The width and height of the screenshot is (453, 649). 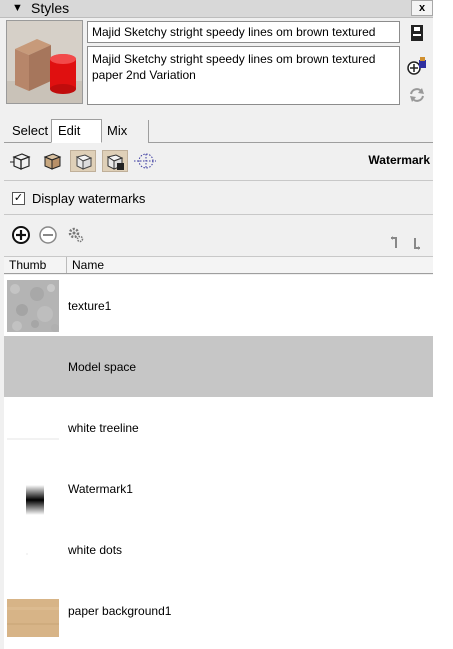 What do you see at coordinates (76, 131) in the screenshot?
I see `tab-edit: Edit` at bounding box center [76, 131].